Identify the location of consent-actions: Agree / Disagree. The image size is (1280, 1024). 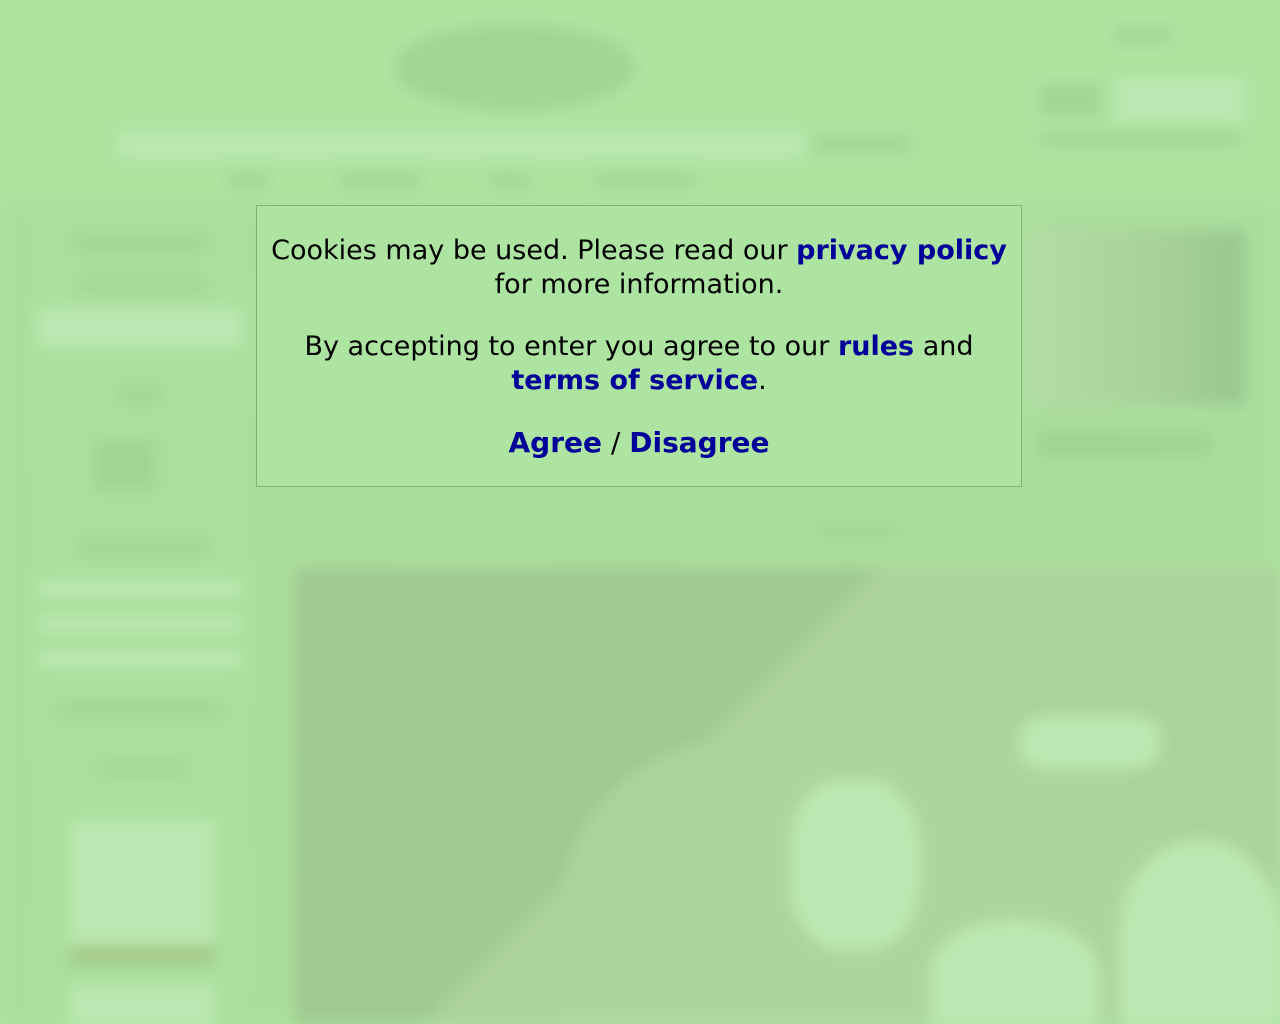
(639, 443).